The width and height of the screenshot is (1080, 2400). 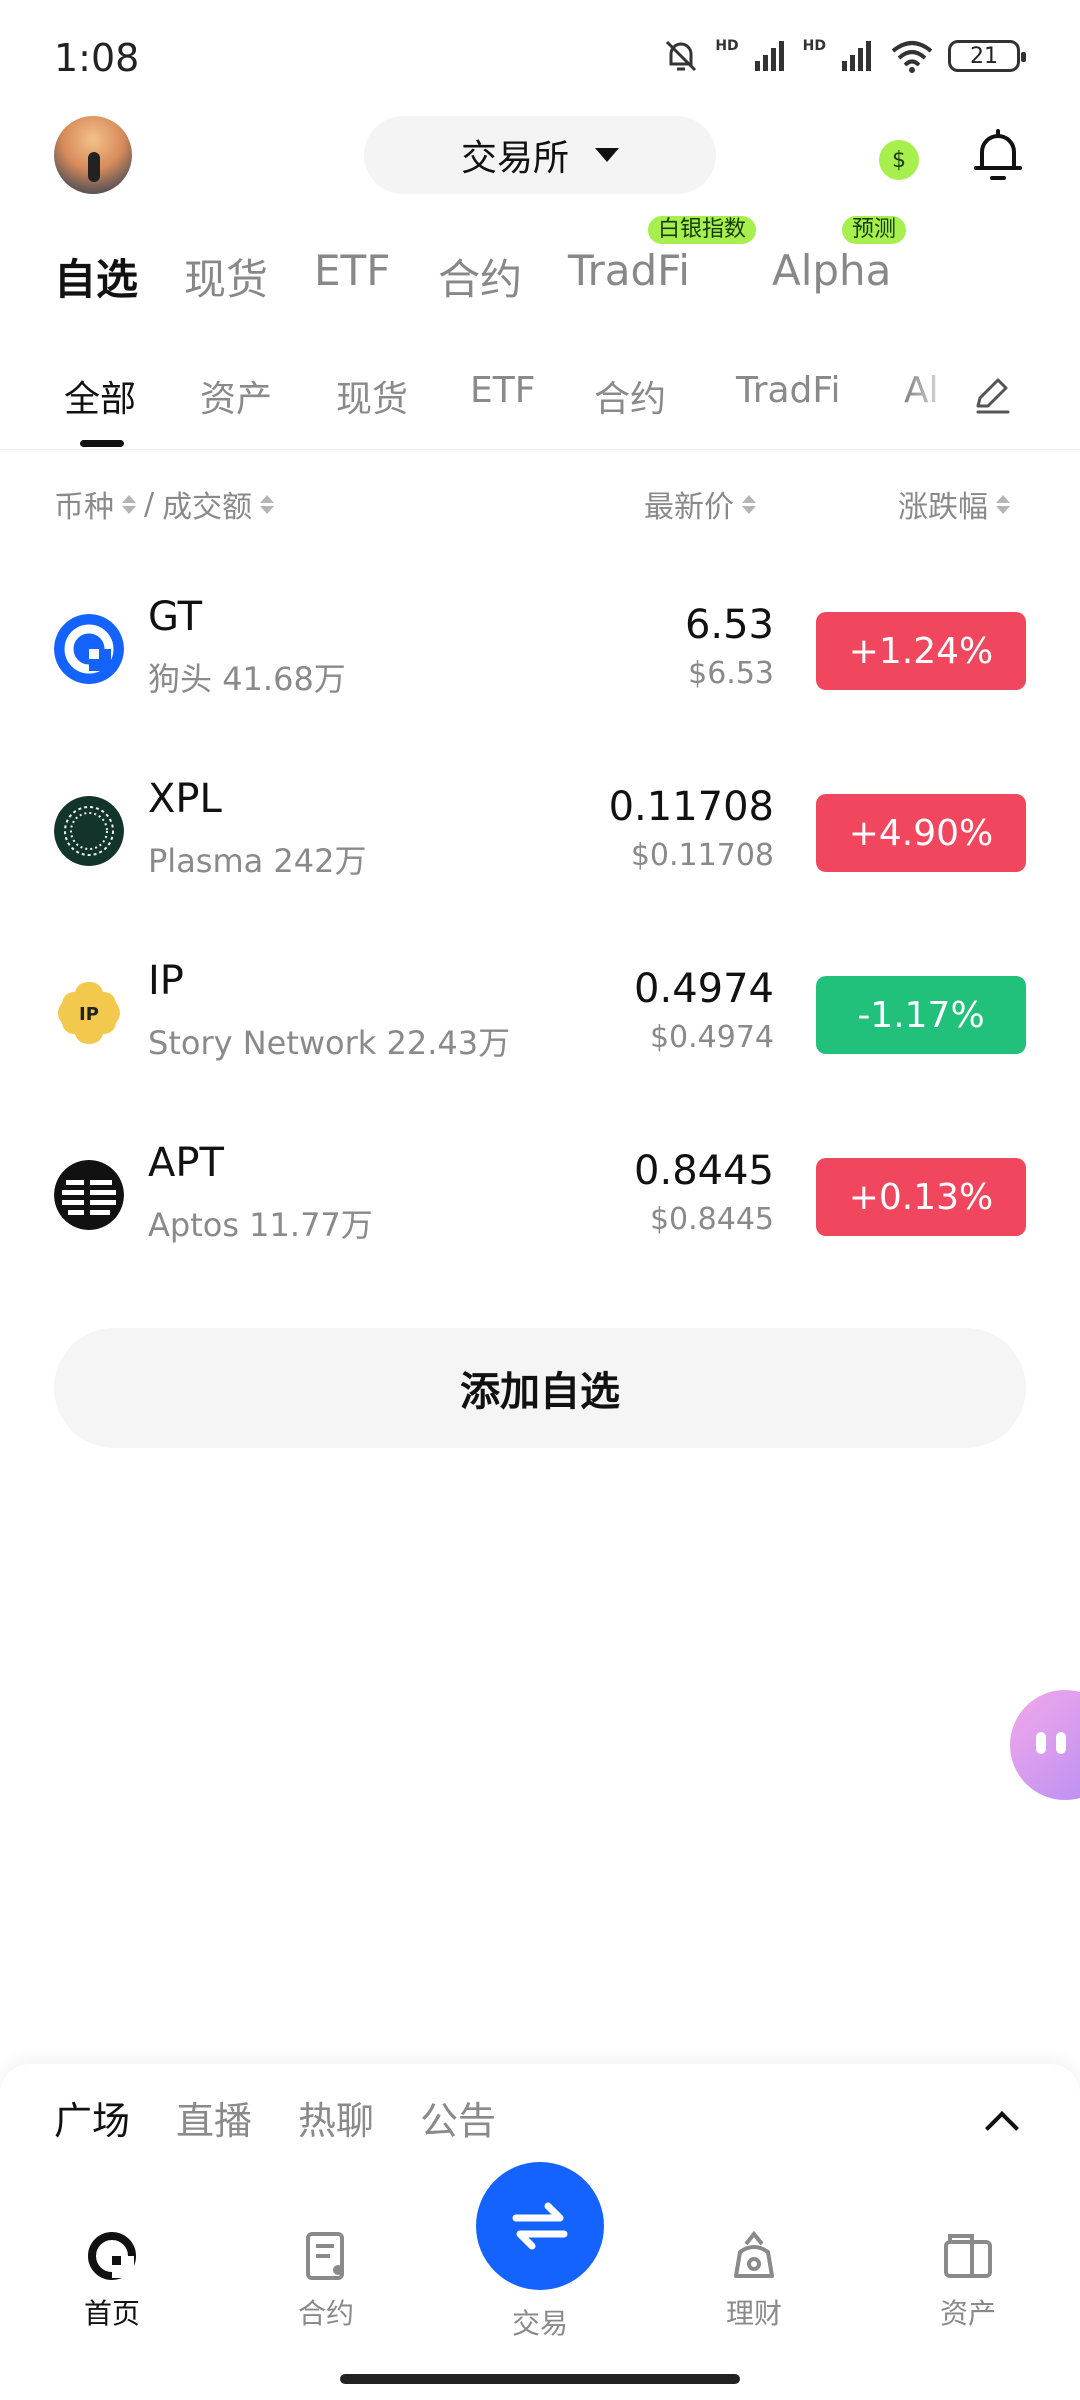 I want to click on subtab-tradfi: TradFi, so click(x=788, y=390).